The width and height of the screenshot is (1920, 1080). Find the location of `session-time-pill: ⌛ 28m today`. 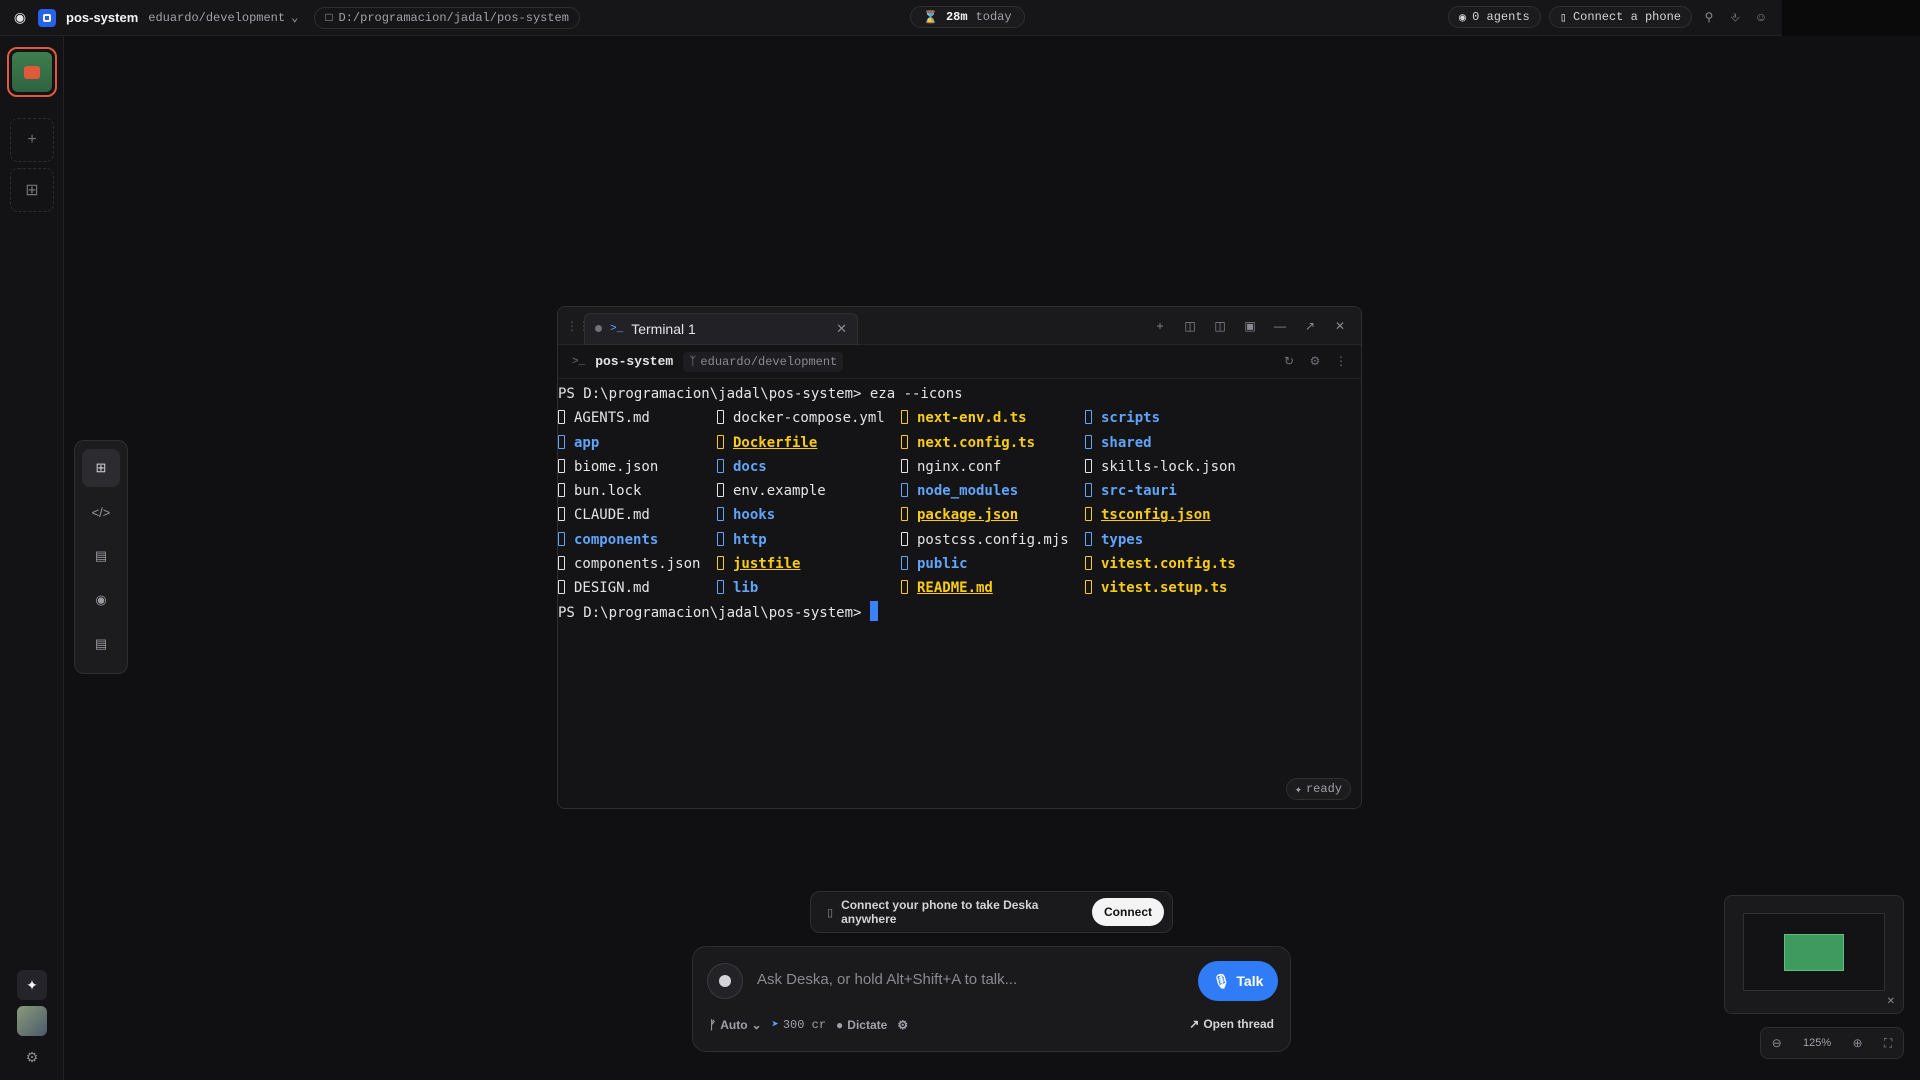

session-time-pill: ⌛ 28m today is located at coordinates (967, 17).